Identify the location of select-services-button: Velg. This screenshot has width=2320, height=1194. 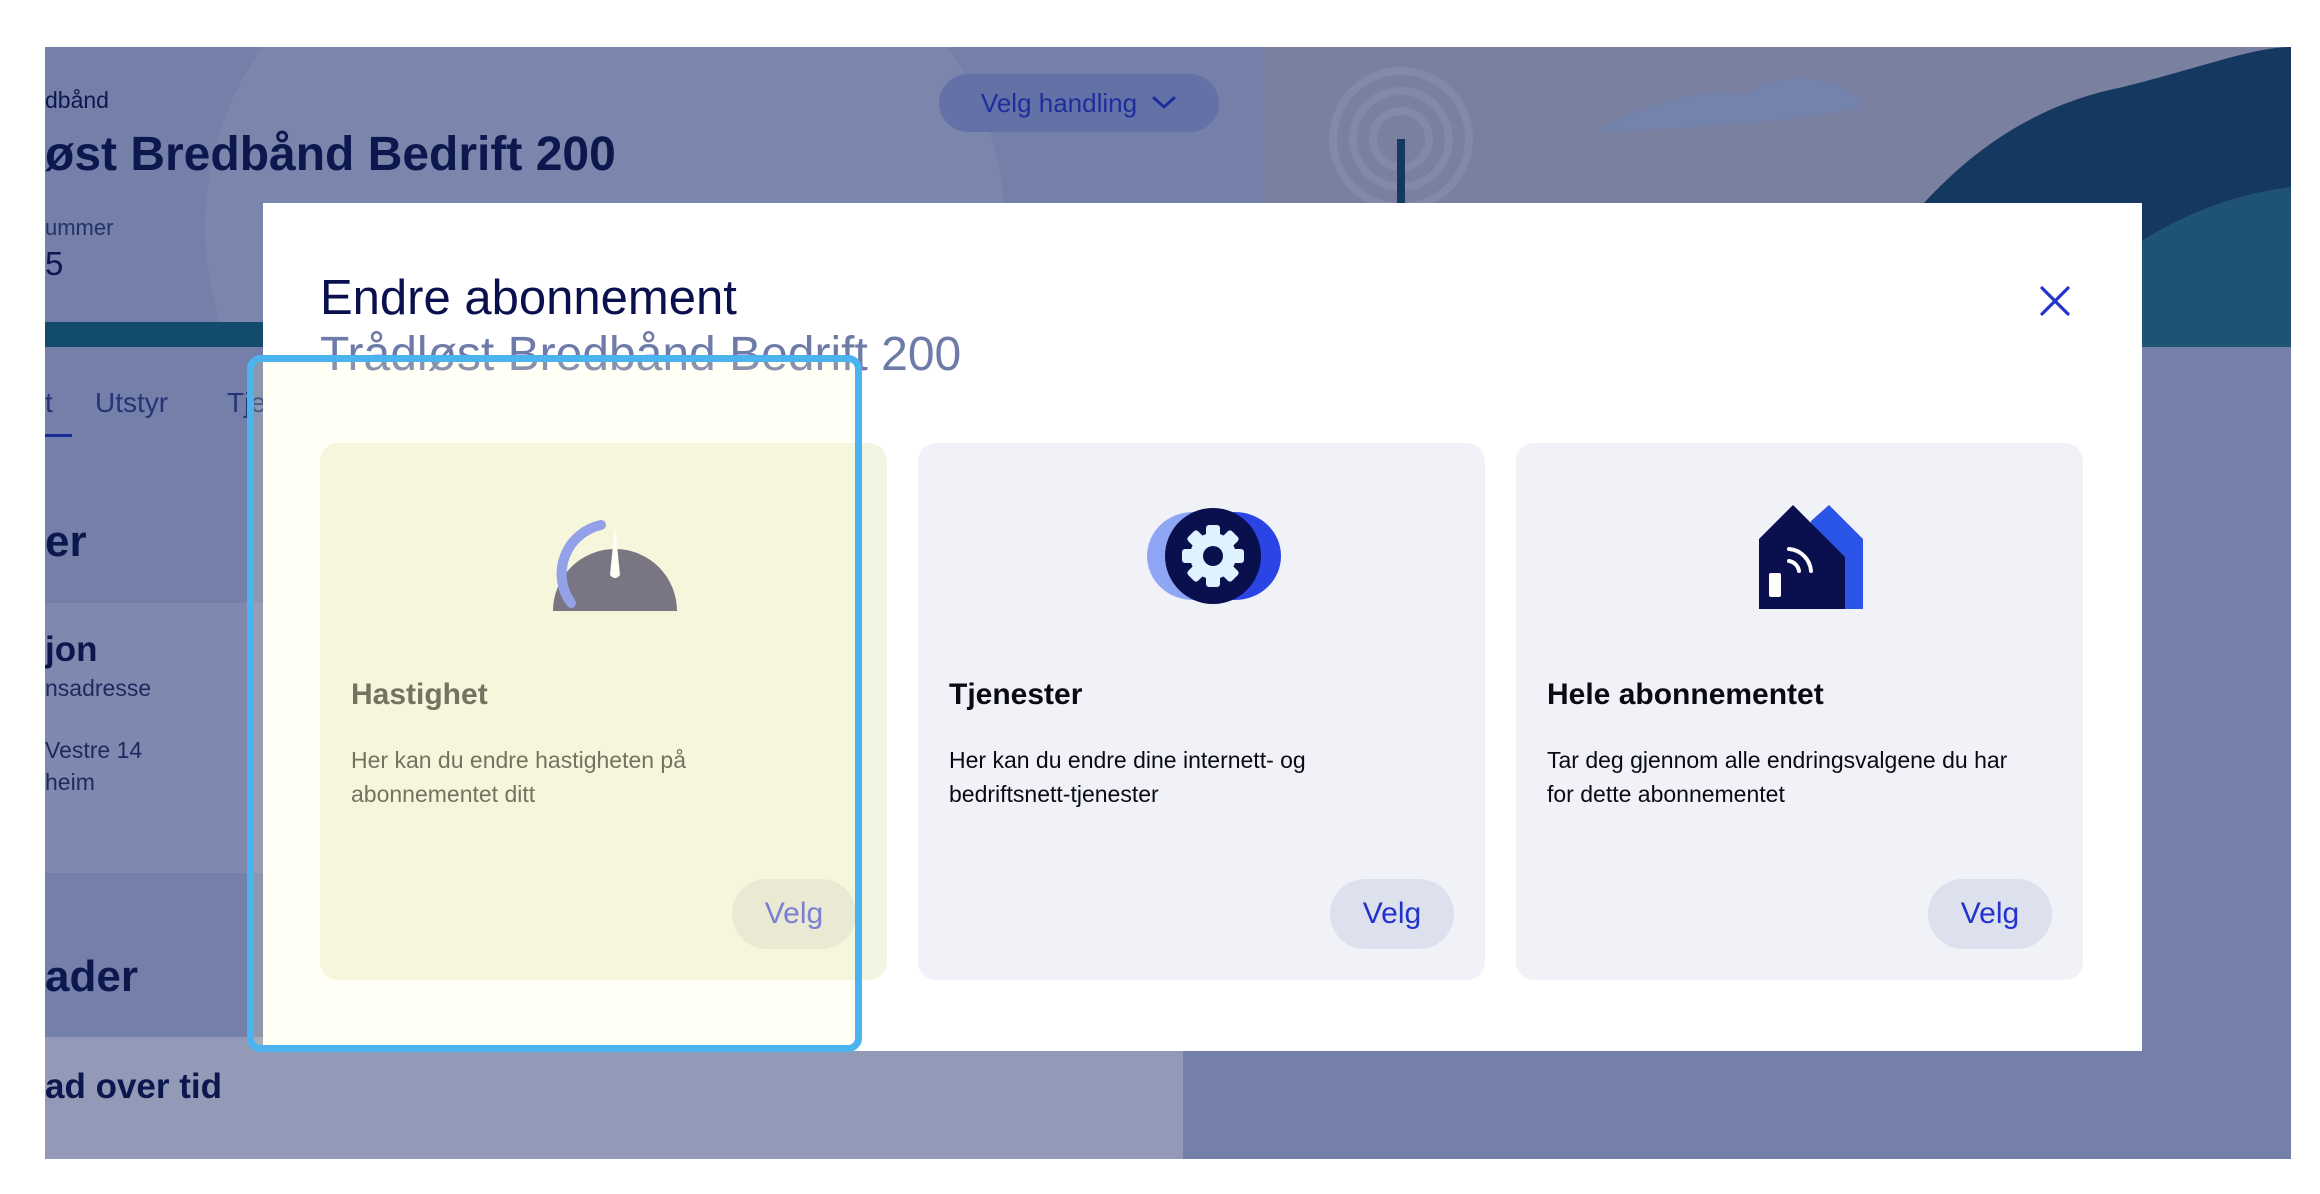
(1392, 914).